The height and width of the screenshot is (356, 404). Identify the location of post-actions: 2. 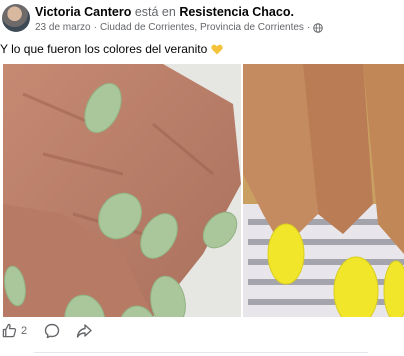
(202, 333).